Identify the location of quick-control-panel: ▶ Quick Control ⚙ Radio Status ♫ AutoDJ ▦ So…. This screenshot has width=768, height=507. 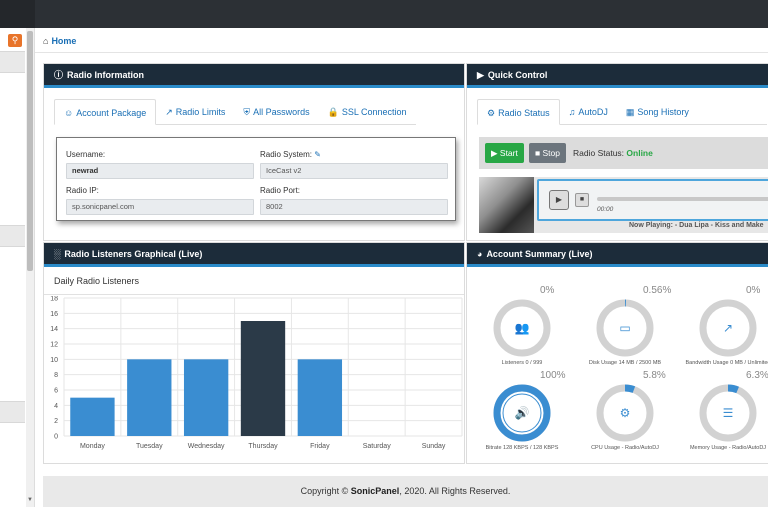
(617, 152).